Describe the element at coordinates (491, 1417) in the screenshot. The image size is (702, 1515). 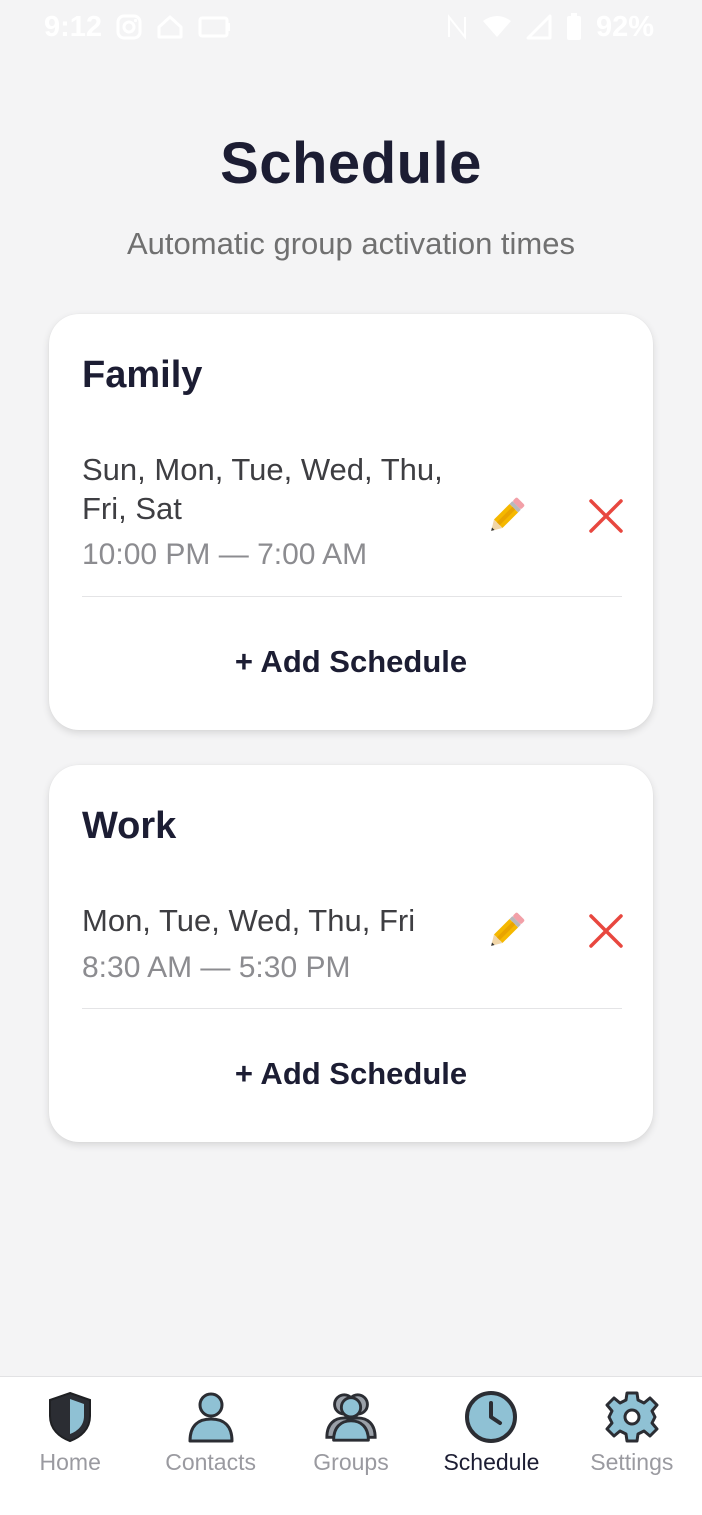
I see `clock-icon` at that location.